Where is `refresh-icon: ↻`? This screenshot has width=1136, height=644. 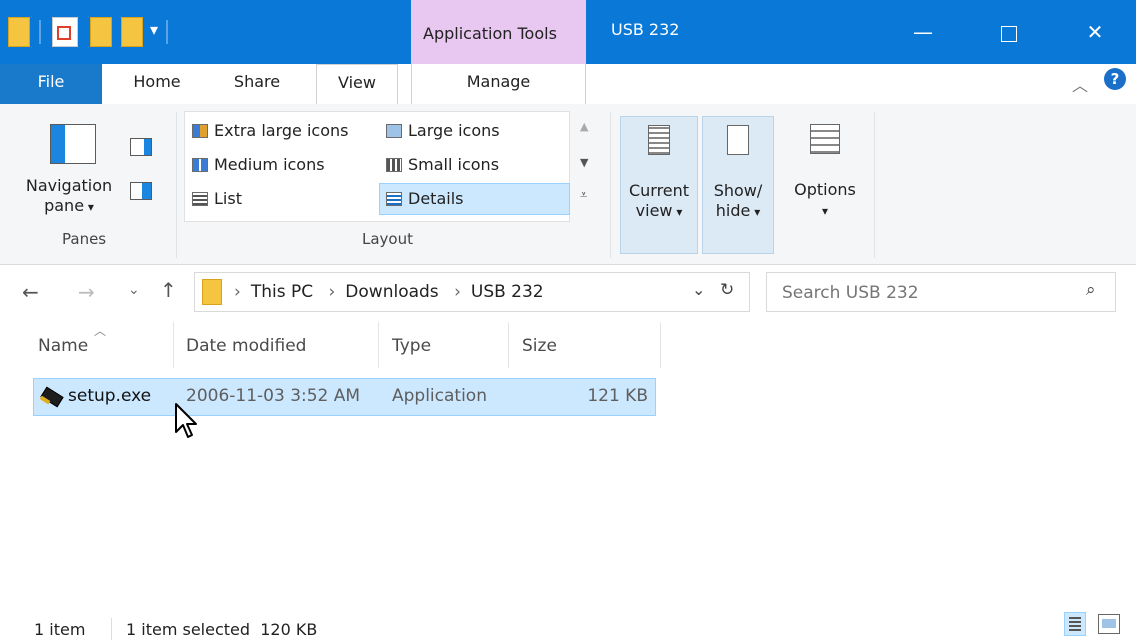
refresh-icon: ↻ is located at coordinates (727, 290).